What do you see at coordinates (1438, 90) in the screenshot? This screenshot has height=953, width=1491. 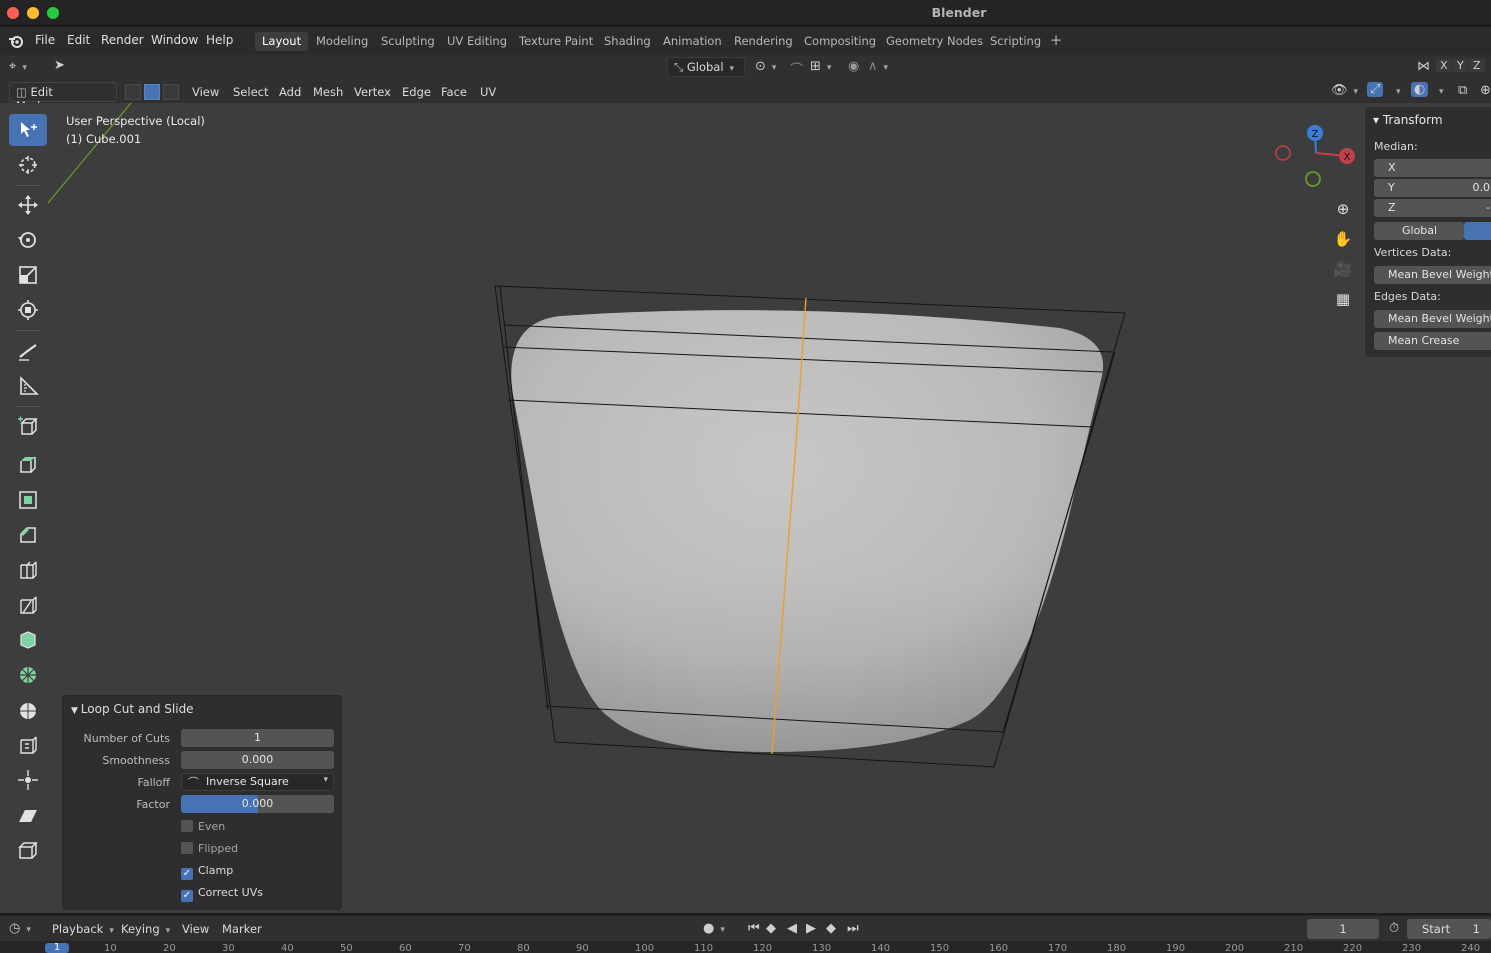 I see `overlays-options-icon: ▾` at bounding box center [1438, 90].